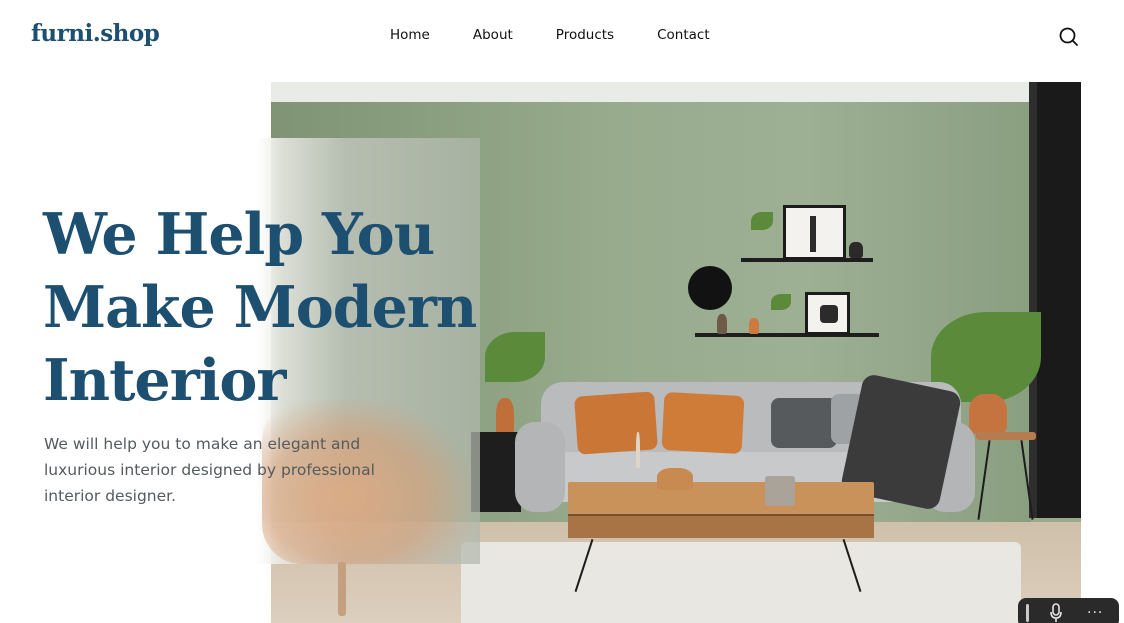  What do you see at coordinates (804, 423) in the screenshot?
I see `sofa-pillow-grey` at bounding box center [804, 423].